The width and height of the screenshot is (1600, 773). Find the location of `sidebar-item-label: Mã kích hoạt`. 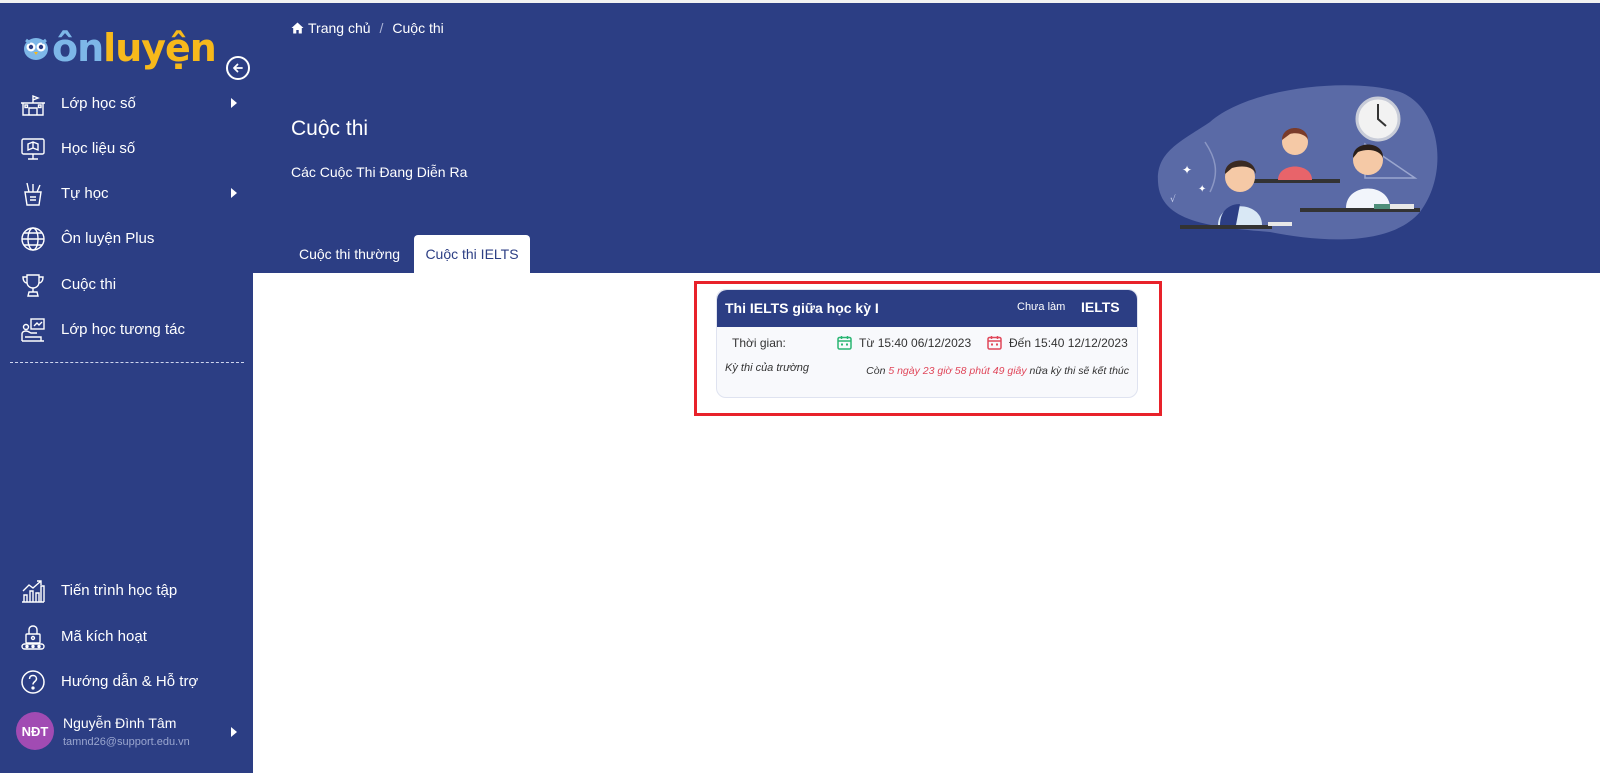

sidebar-item-label: Mã kích hoạt is located at coordinates (104, 636).